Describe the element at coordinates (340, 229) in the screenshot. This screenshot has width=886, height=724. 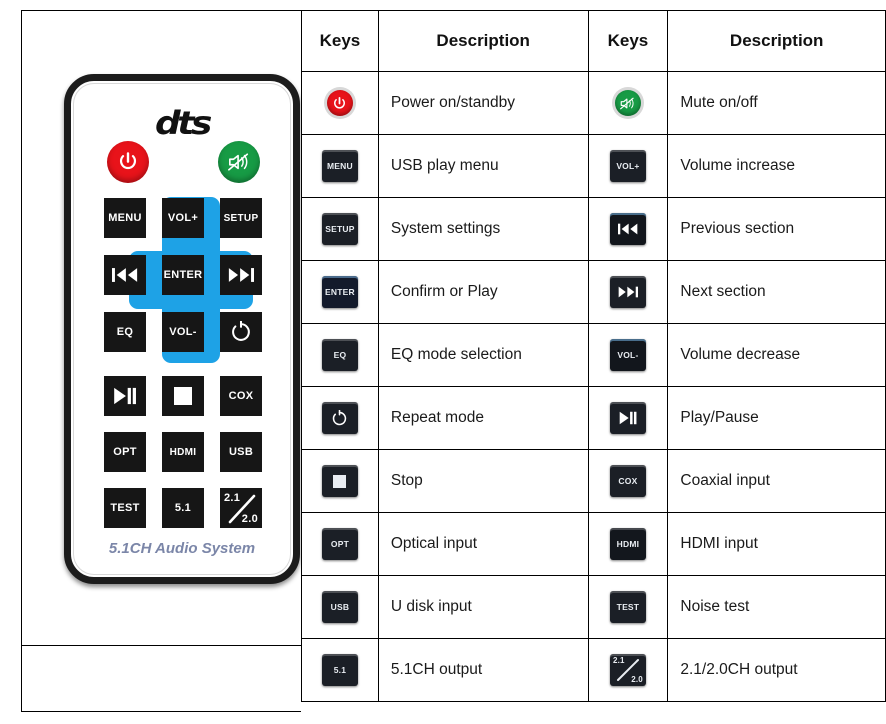
I see `key-cell-setup: SETUP` at that location.